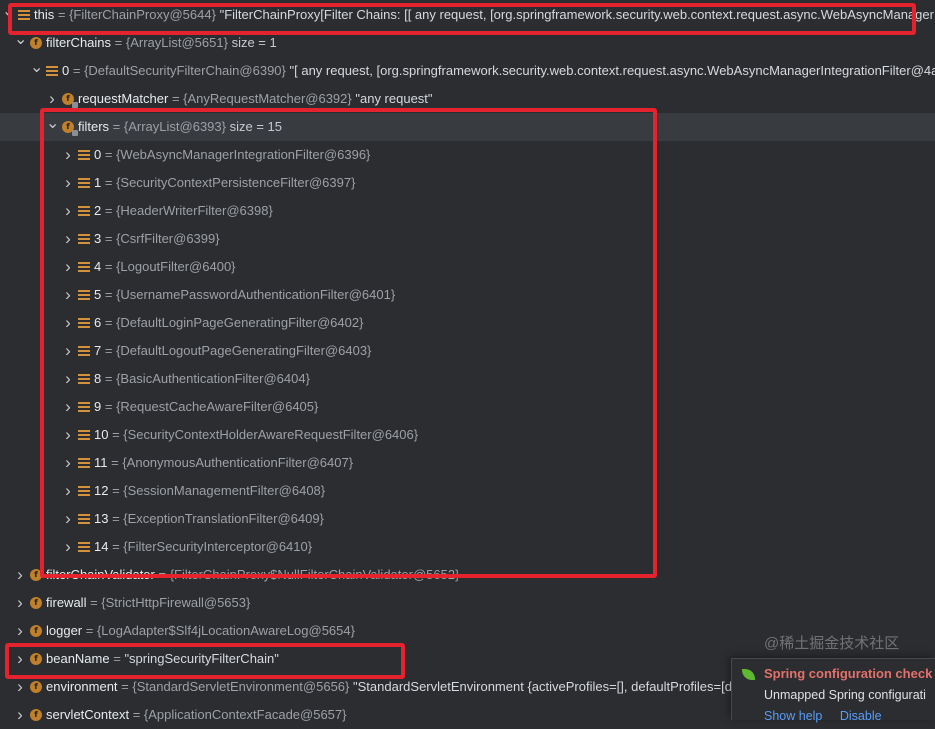 This screenshot has height=729, width=935. What do you see at coordinates (202, 379) in the screenshot?
I see `variable-text: 8 = {BasicAuthenticationFilter@6404}` at bounding box center [202, 379].